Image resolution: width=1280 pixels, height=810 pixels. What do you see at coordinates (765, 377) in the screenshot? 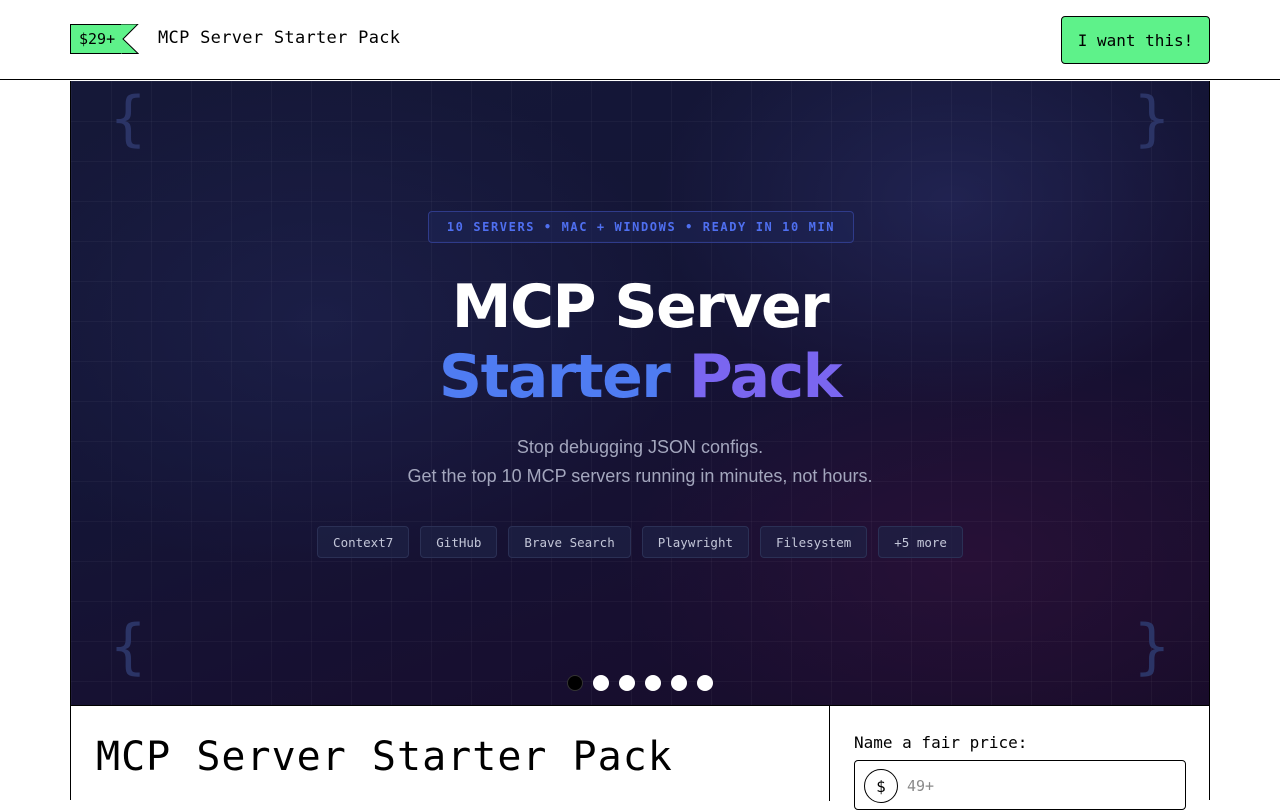
I see `hero-title-word-pack: Pack` at bounding box center [765, 377].